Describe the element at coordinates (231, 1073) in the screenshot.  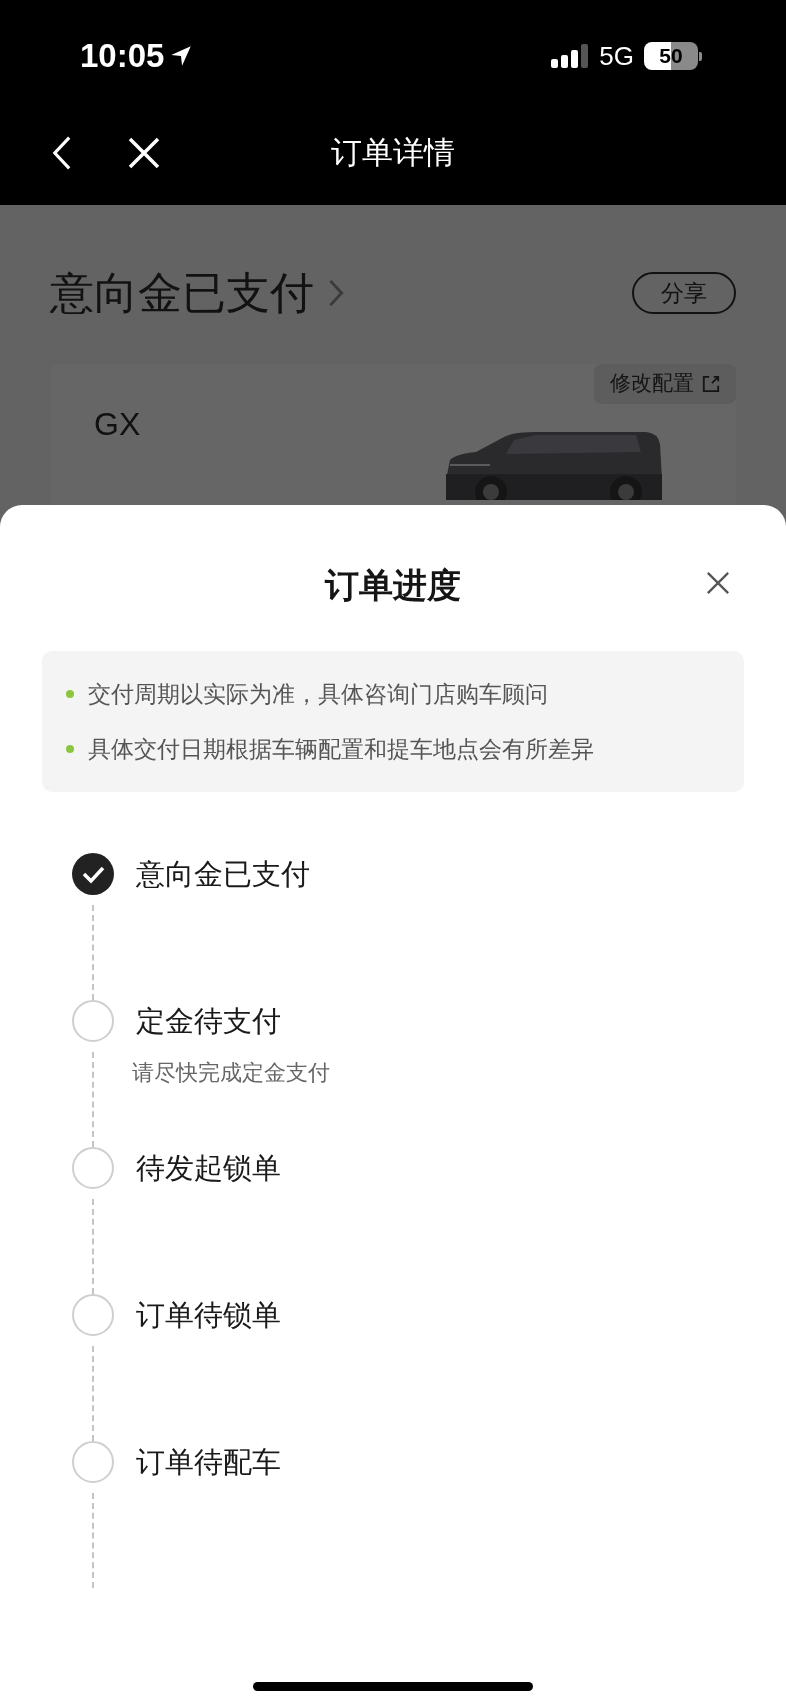
I see `step-note: 请尽快完成定金支付` at that location.